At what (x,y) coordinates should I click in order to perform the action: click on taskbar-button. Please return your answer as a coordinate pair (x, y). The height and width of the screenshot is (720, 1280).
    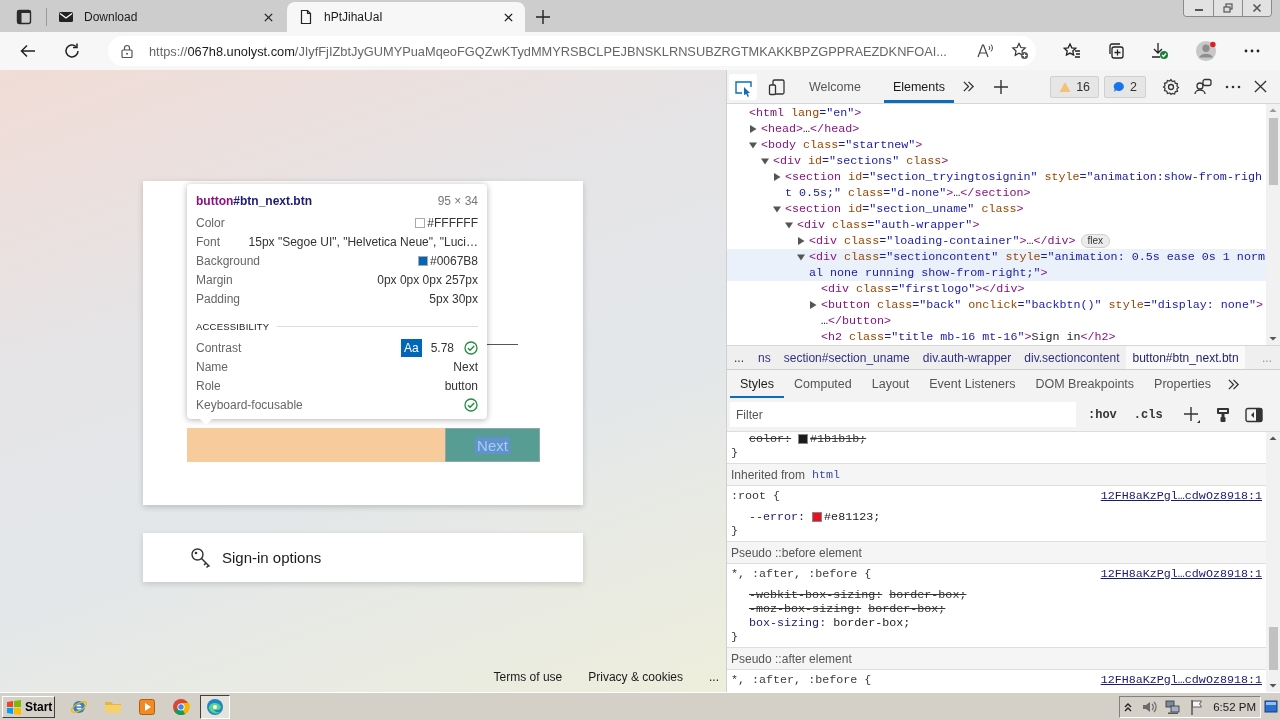
    Looking at the image, I should click on (215, 706).